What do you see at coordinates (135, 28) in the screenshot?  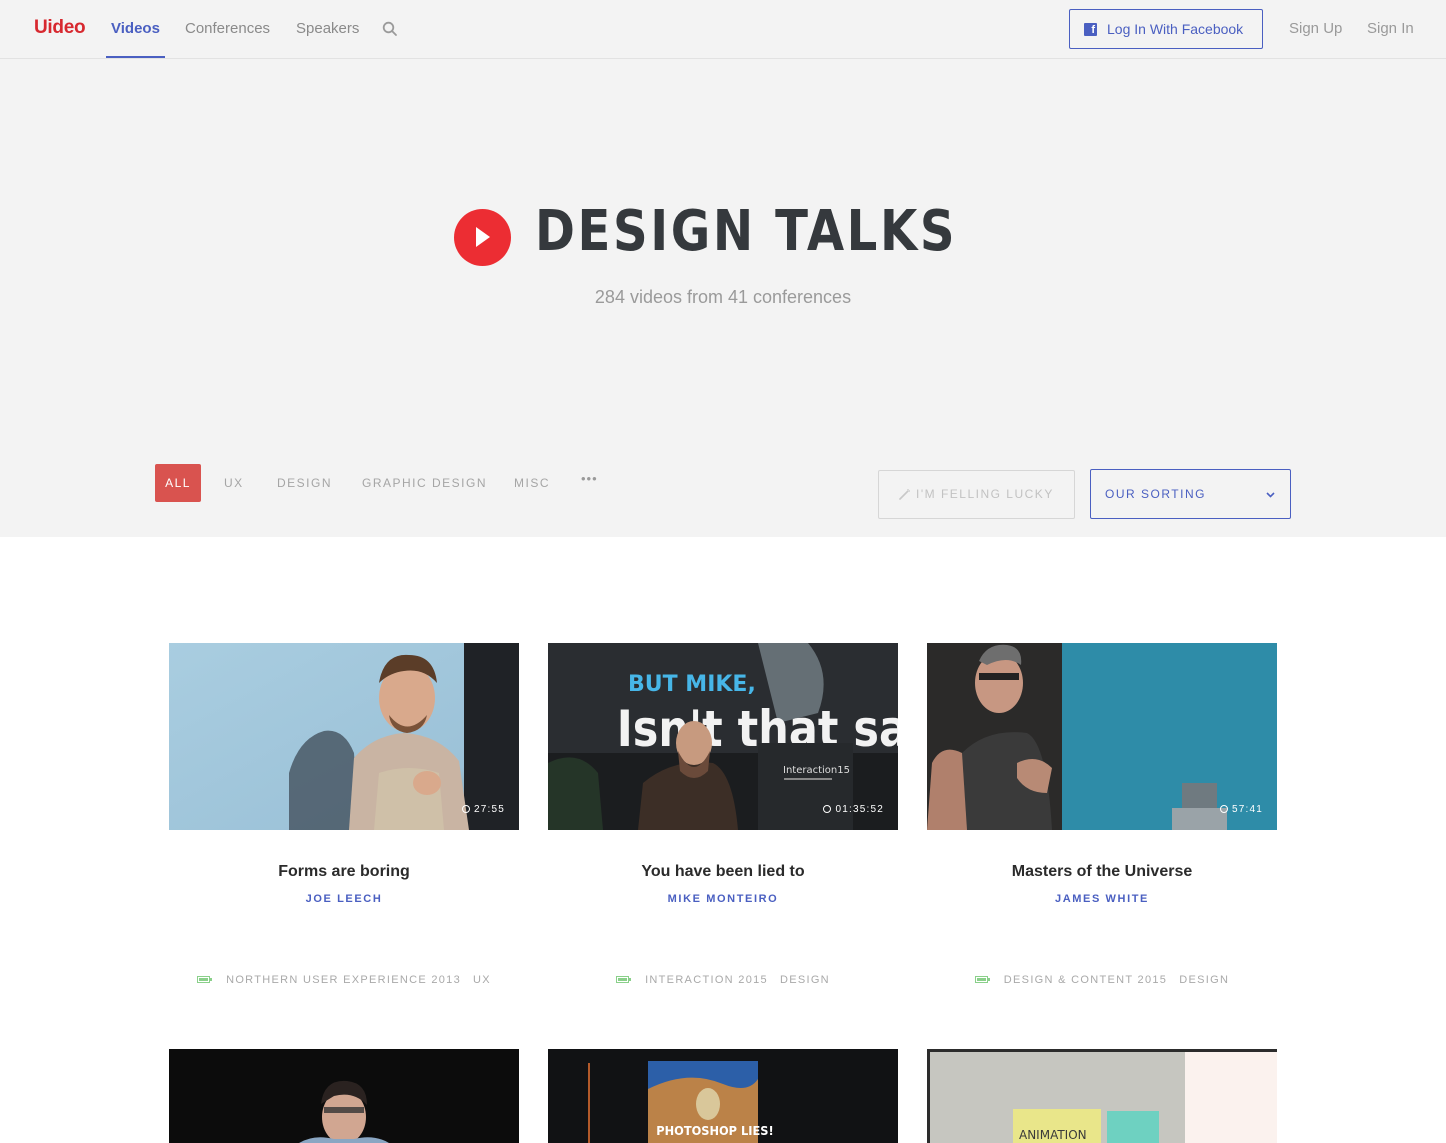 I see `nav-link-videos: Videos` at bounding box center [135, 28].